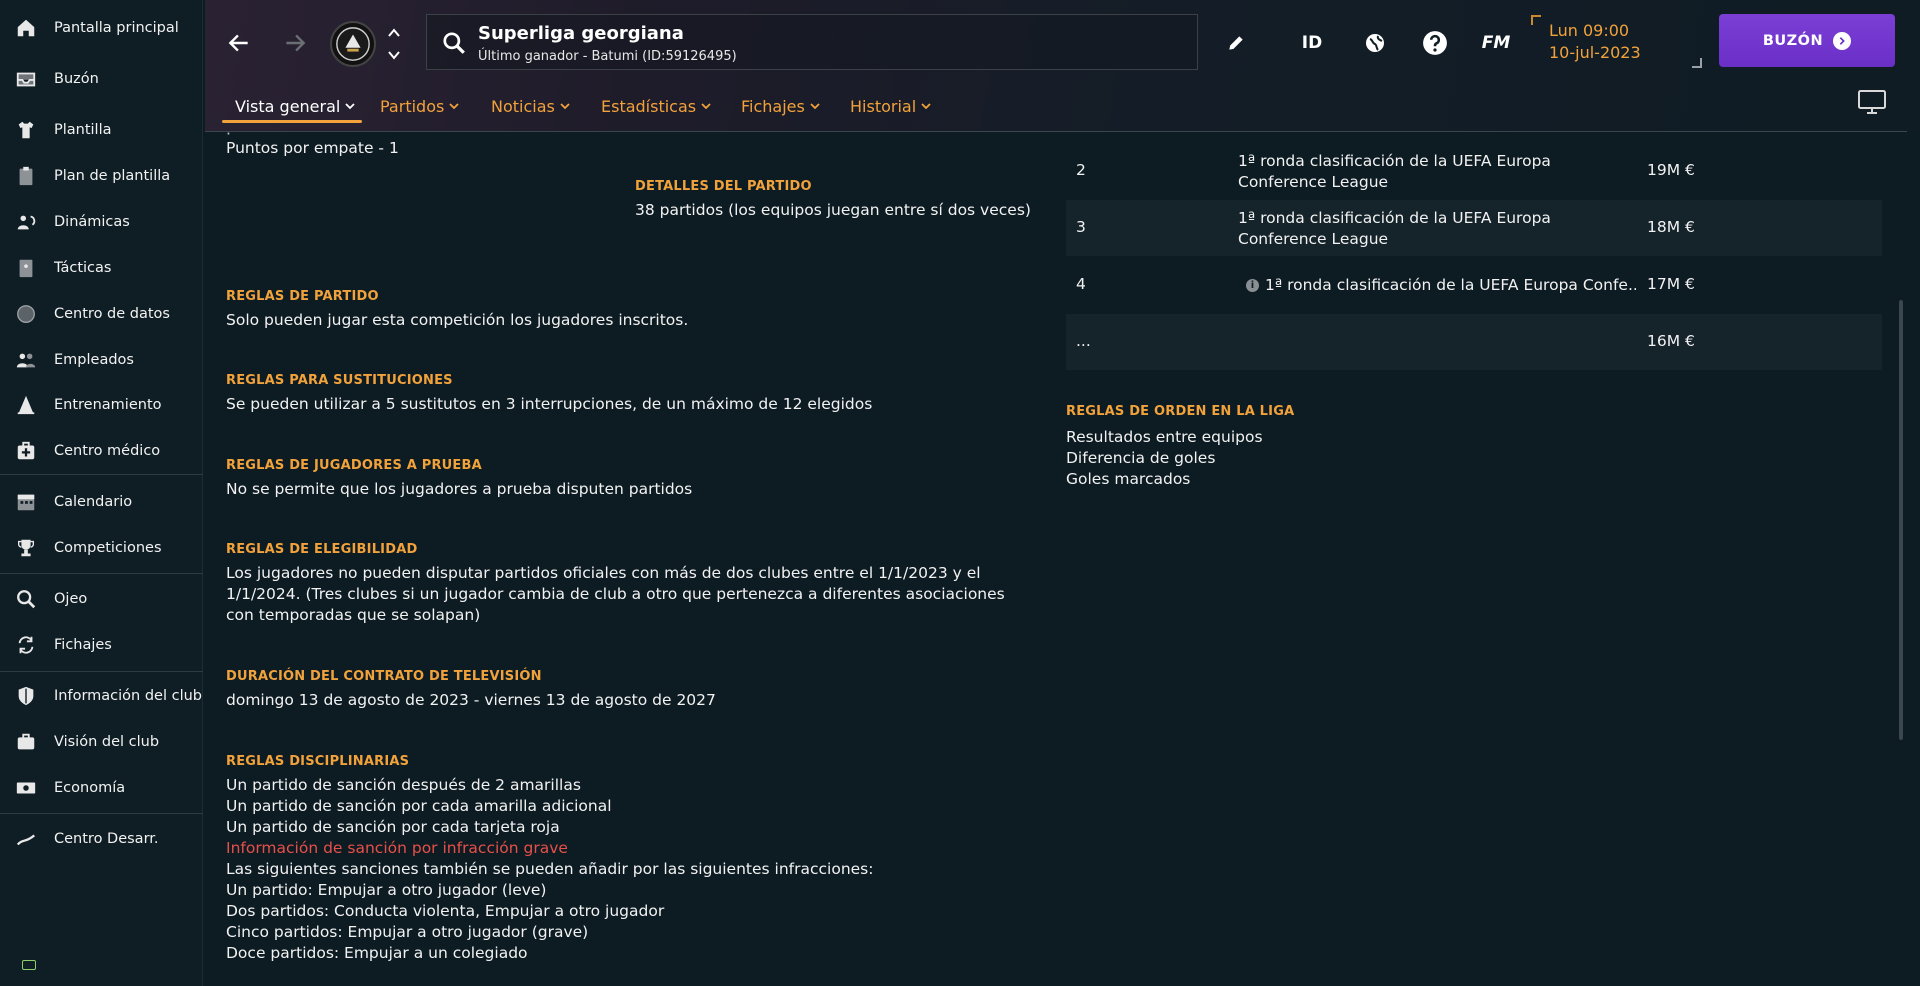  I want to click on competition-logo, so click(353, 44).